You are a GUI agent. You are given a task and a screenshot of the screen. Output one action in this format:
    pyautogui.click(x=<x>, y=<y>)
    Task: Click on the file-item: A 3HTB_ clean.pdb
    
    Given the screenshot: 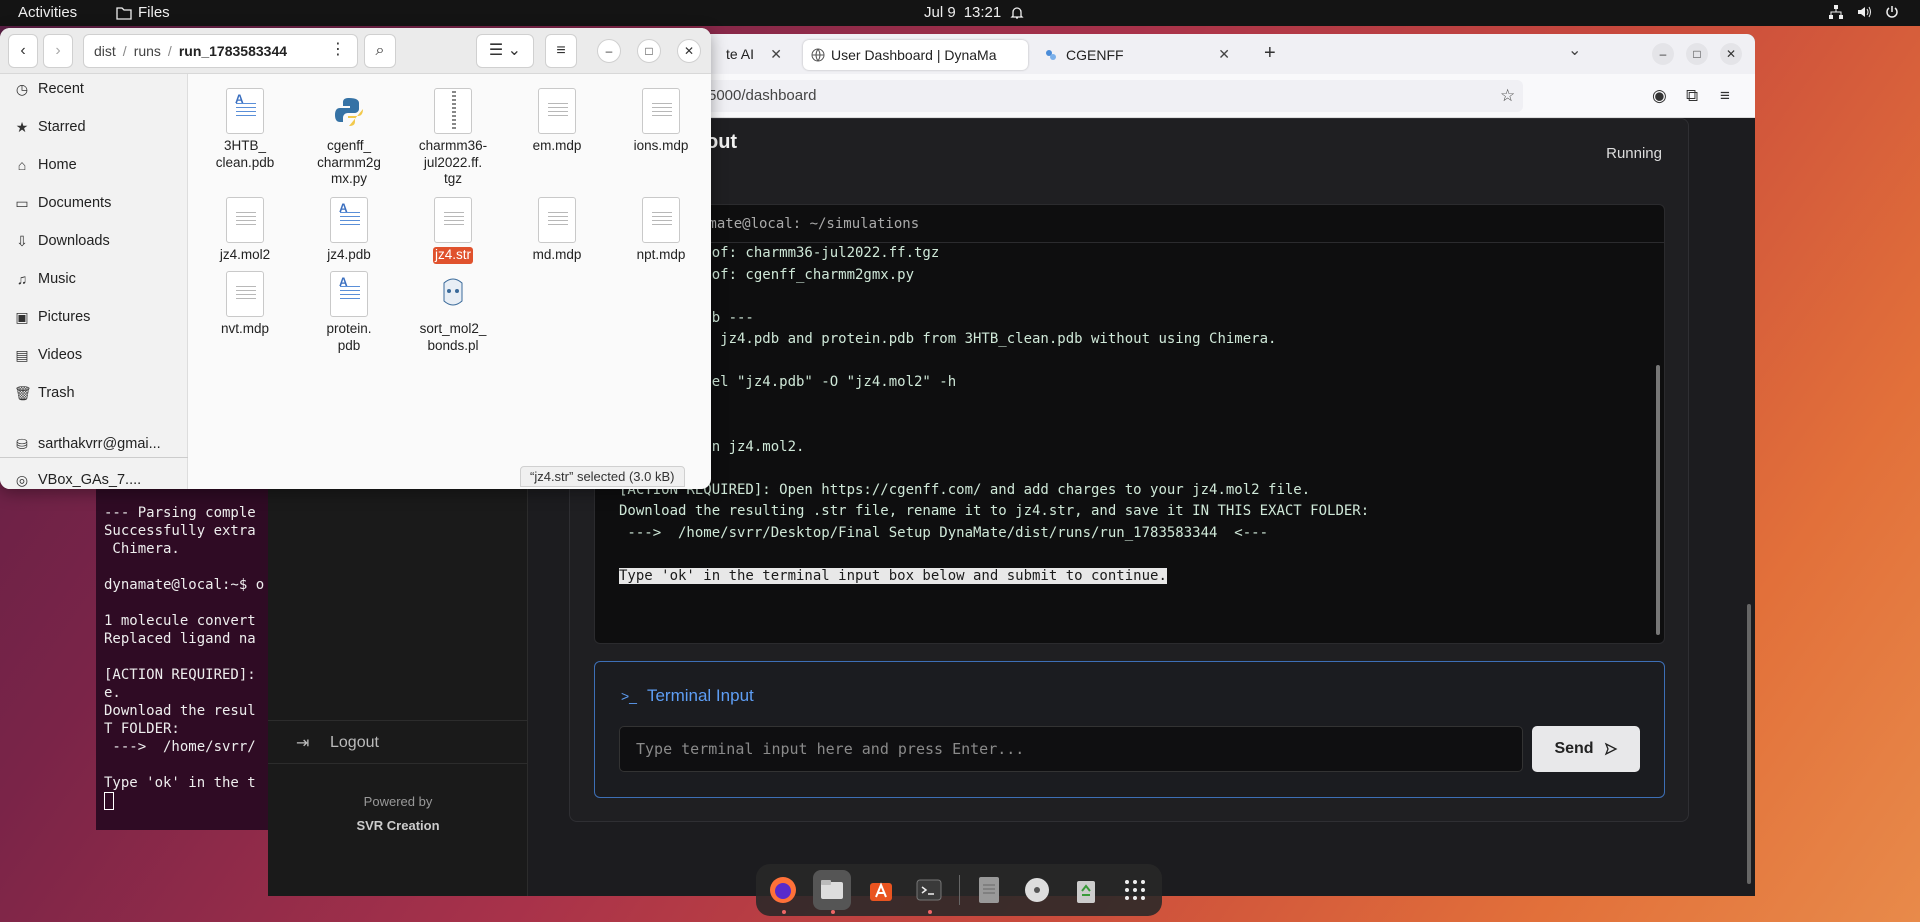 What is the action you would take?
    pyautogui.click(x=245, y=129)
    